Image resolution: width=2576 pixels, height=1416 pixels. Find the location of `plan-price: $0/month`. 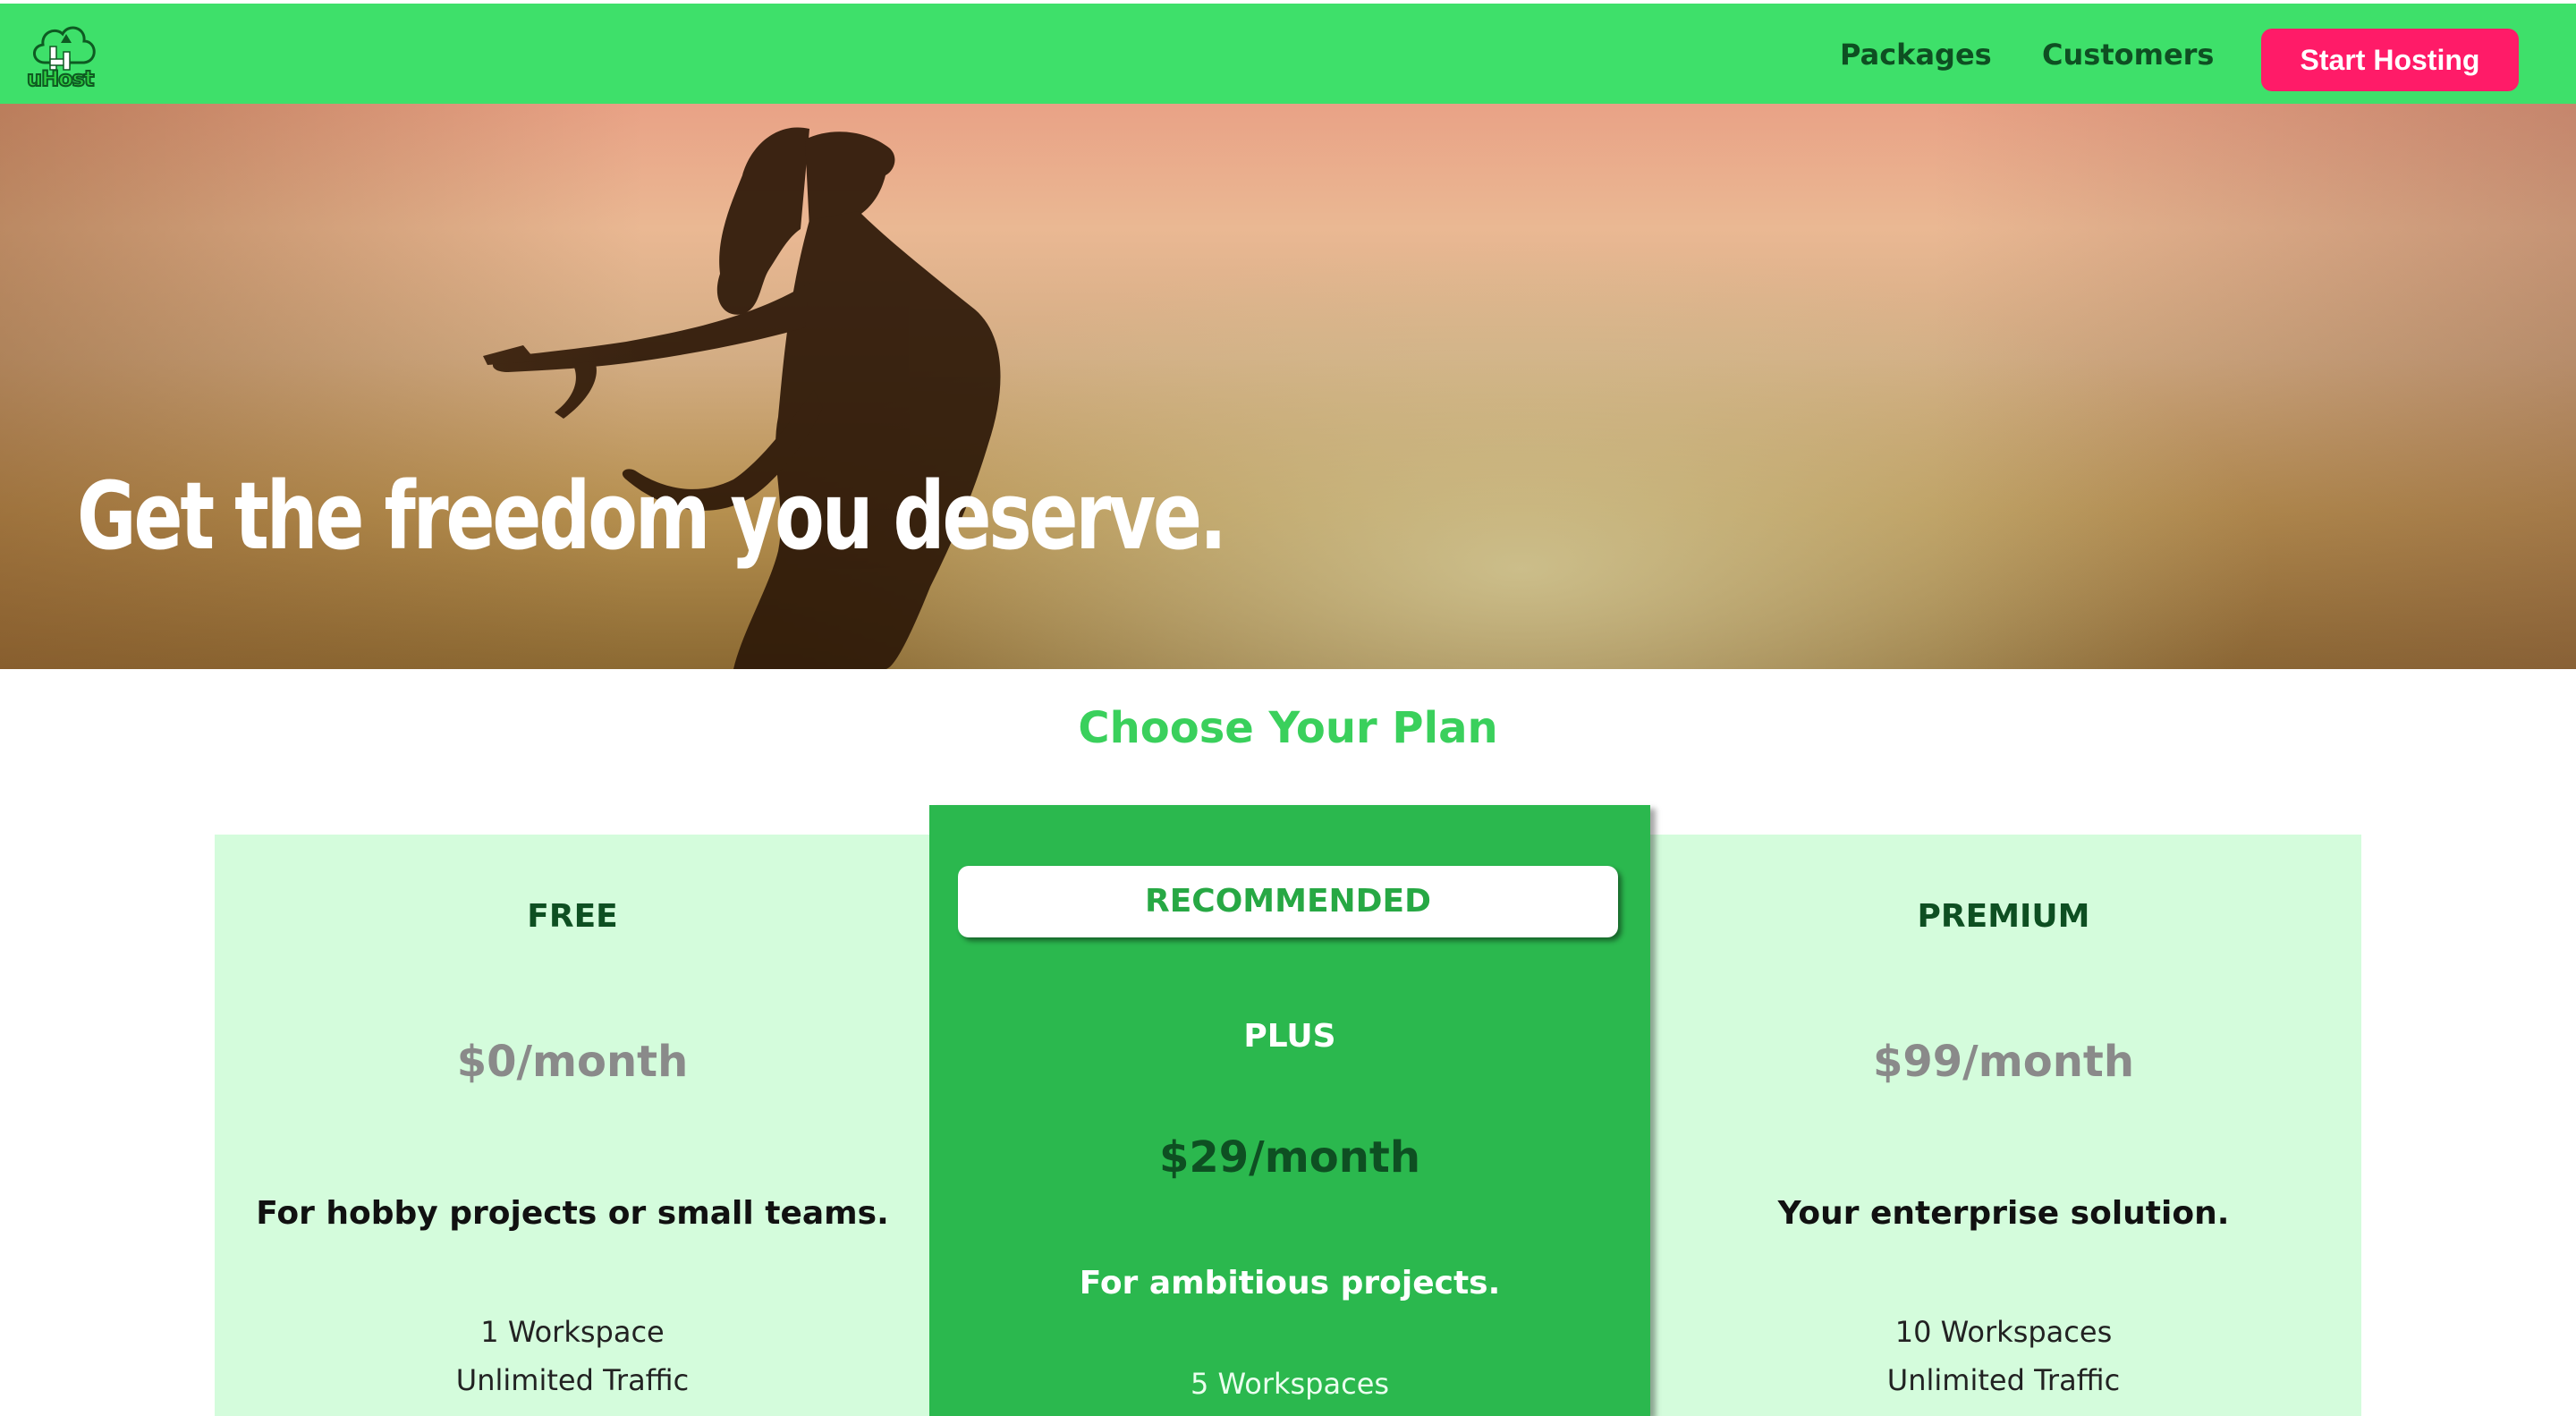

plan-price: $0/month is located at coordinates (572, 1062).